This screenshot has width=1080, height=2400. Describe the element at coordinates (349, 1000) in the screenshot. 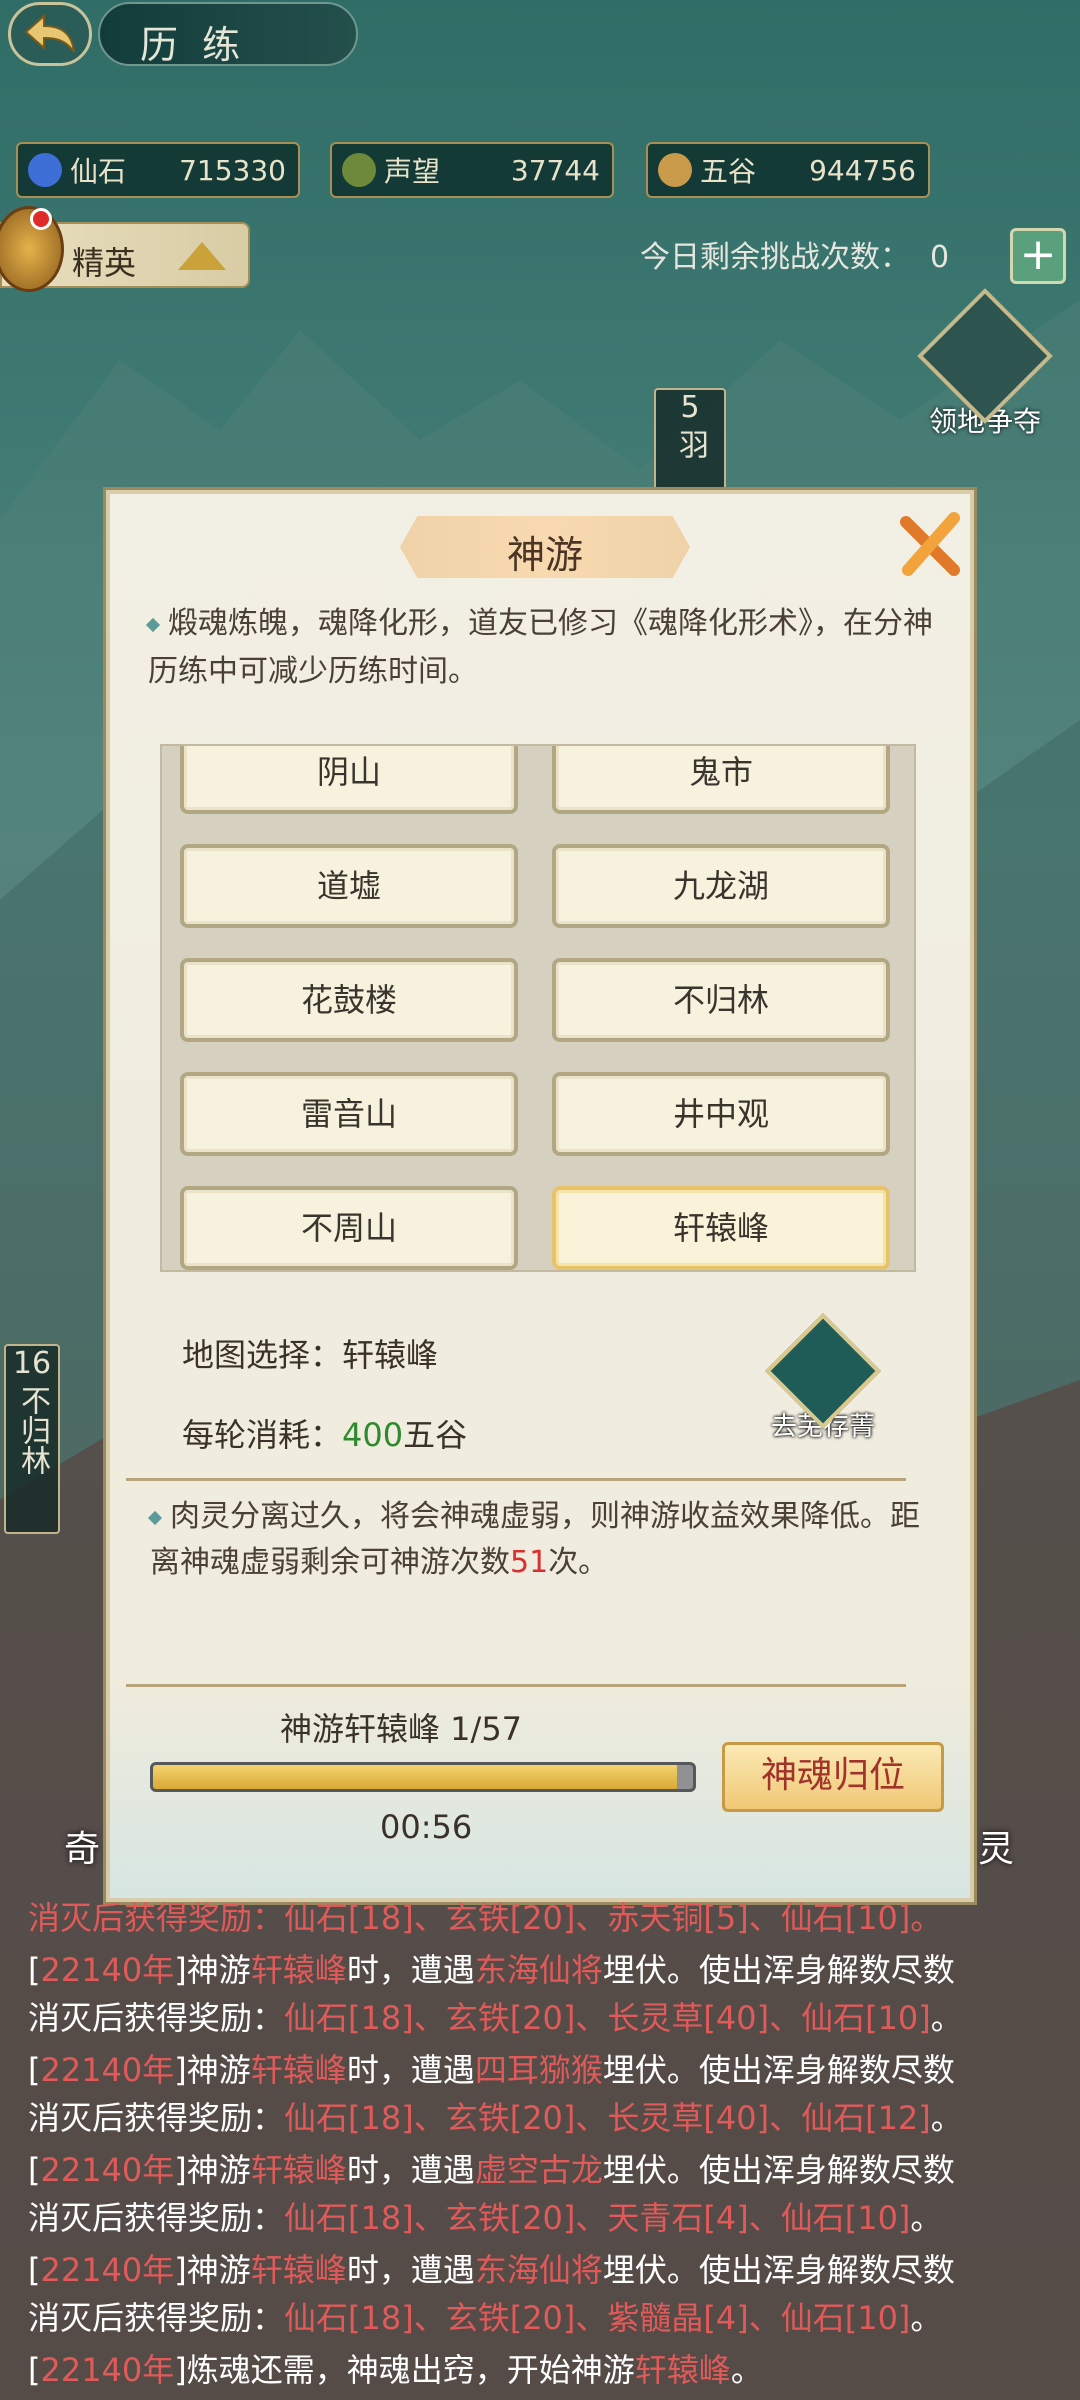

I see `map-option: 花鼓楼` at that location.